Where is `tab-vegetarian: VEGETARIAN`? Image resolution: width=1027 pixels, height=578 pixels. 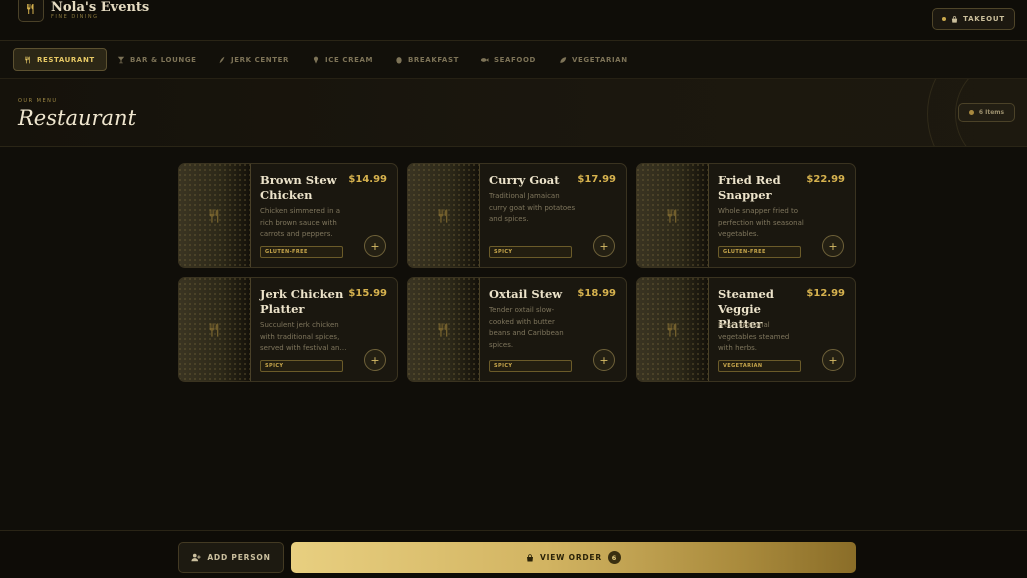
tab-vegetarian: VEGETARIAN is located at coordinates (593, 59).